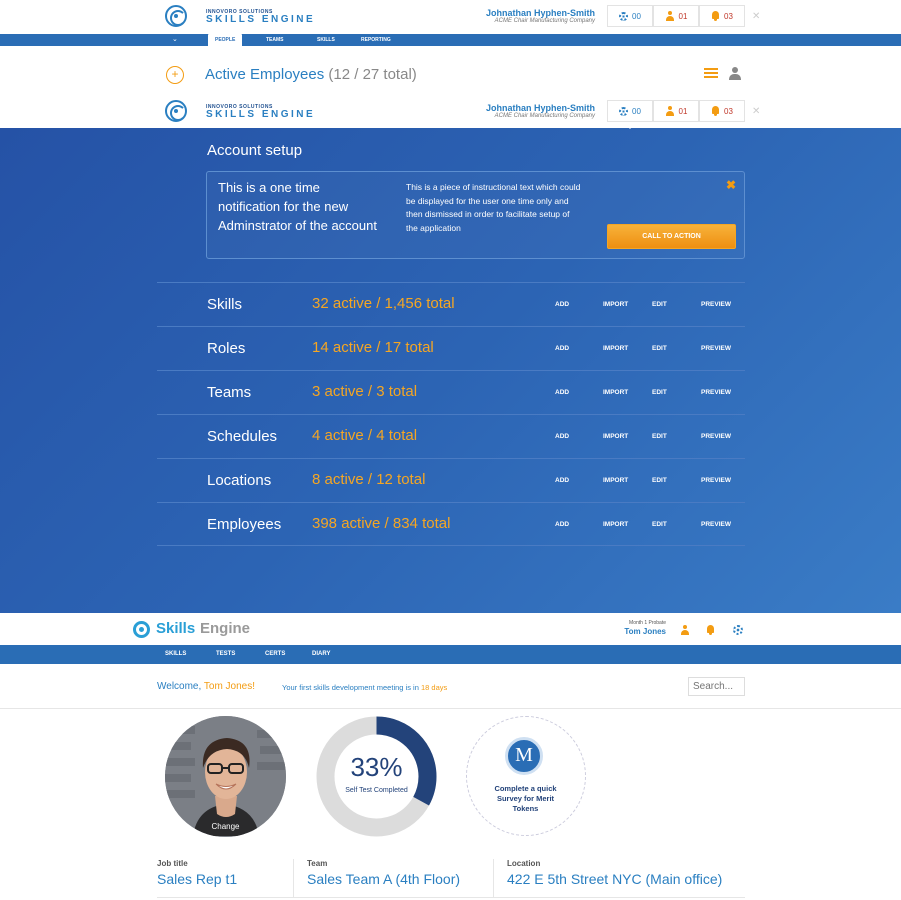 This screenshot has height=900, width=901. Describe the element at coordinates (229, 392) in the screenshot. I see `setup-row-label: Teams` at that location.